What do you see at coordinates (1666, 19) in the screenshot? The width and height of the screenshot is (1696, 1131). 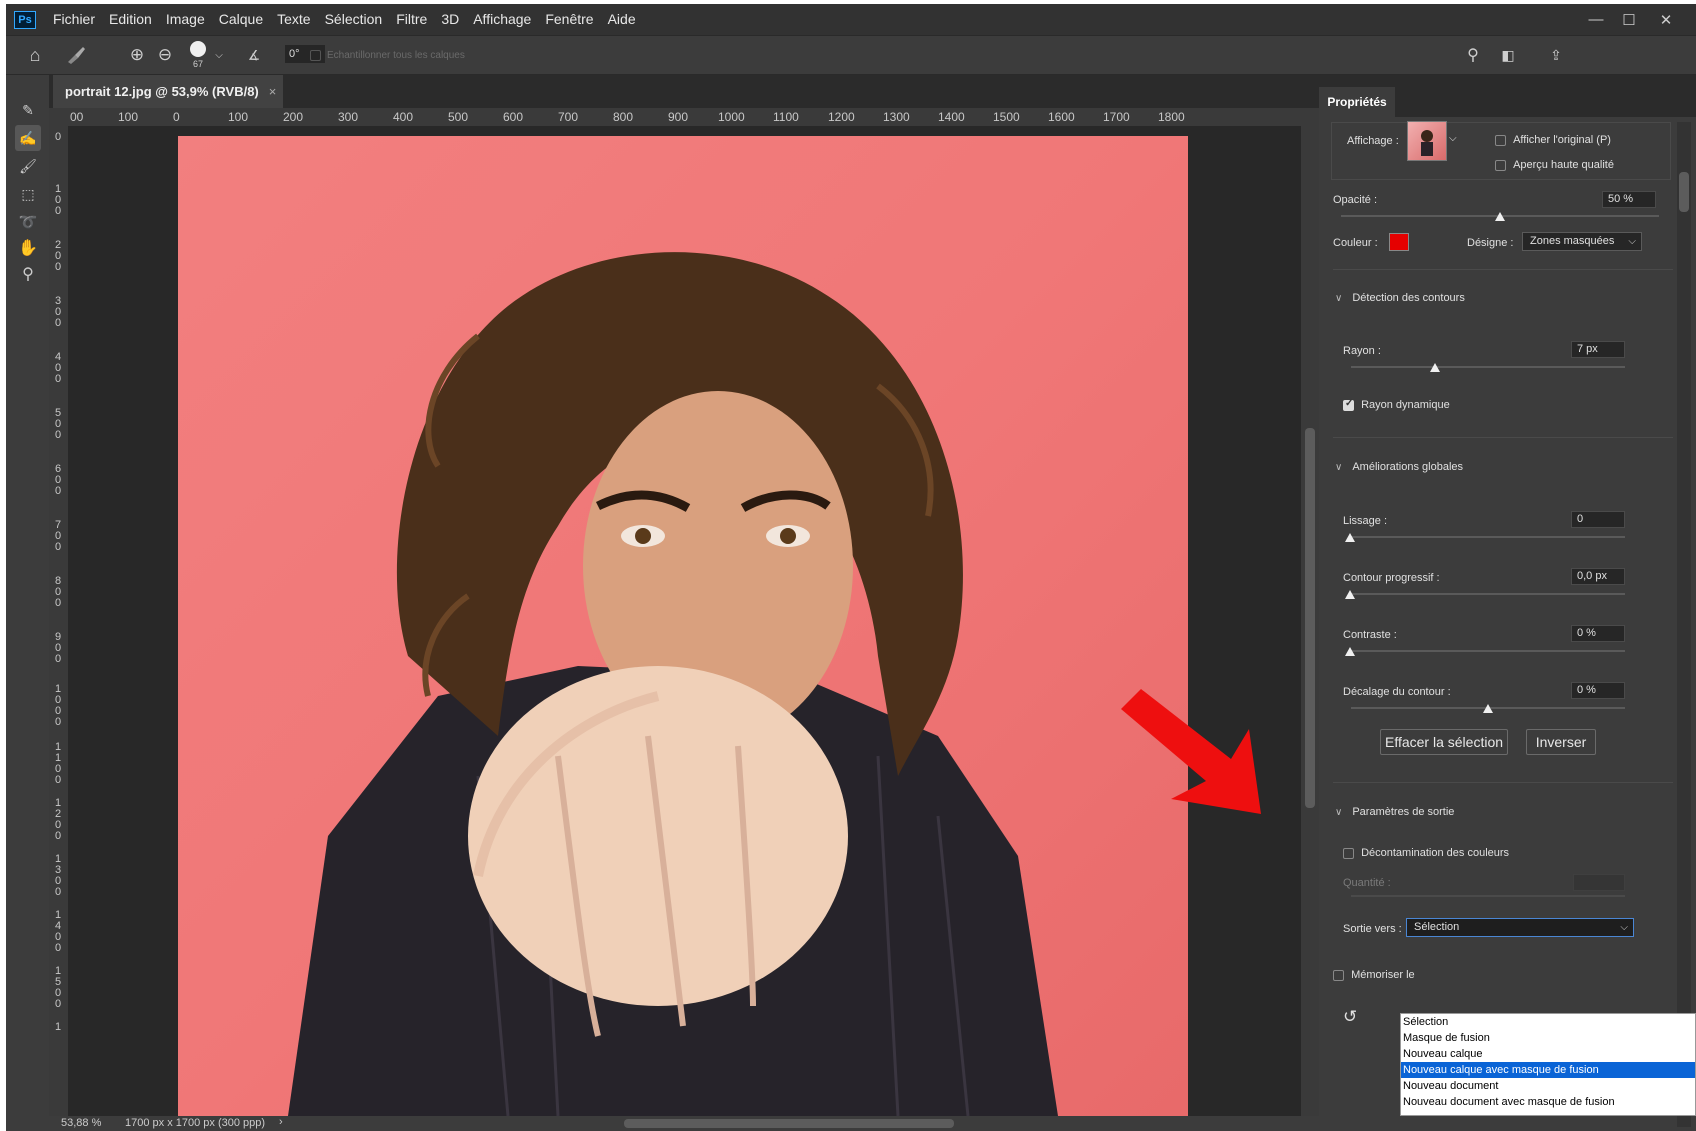 I see `close-button: ✕` at bounding box center [1666, 19].